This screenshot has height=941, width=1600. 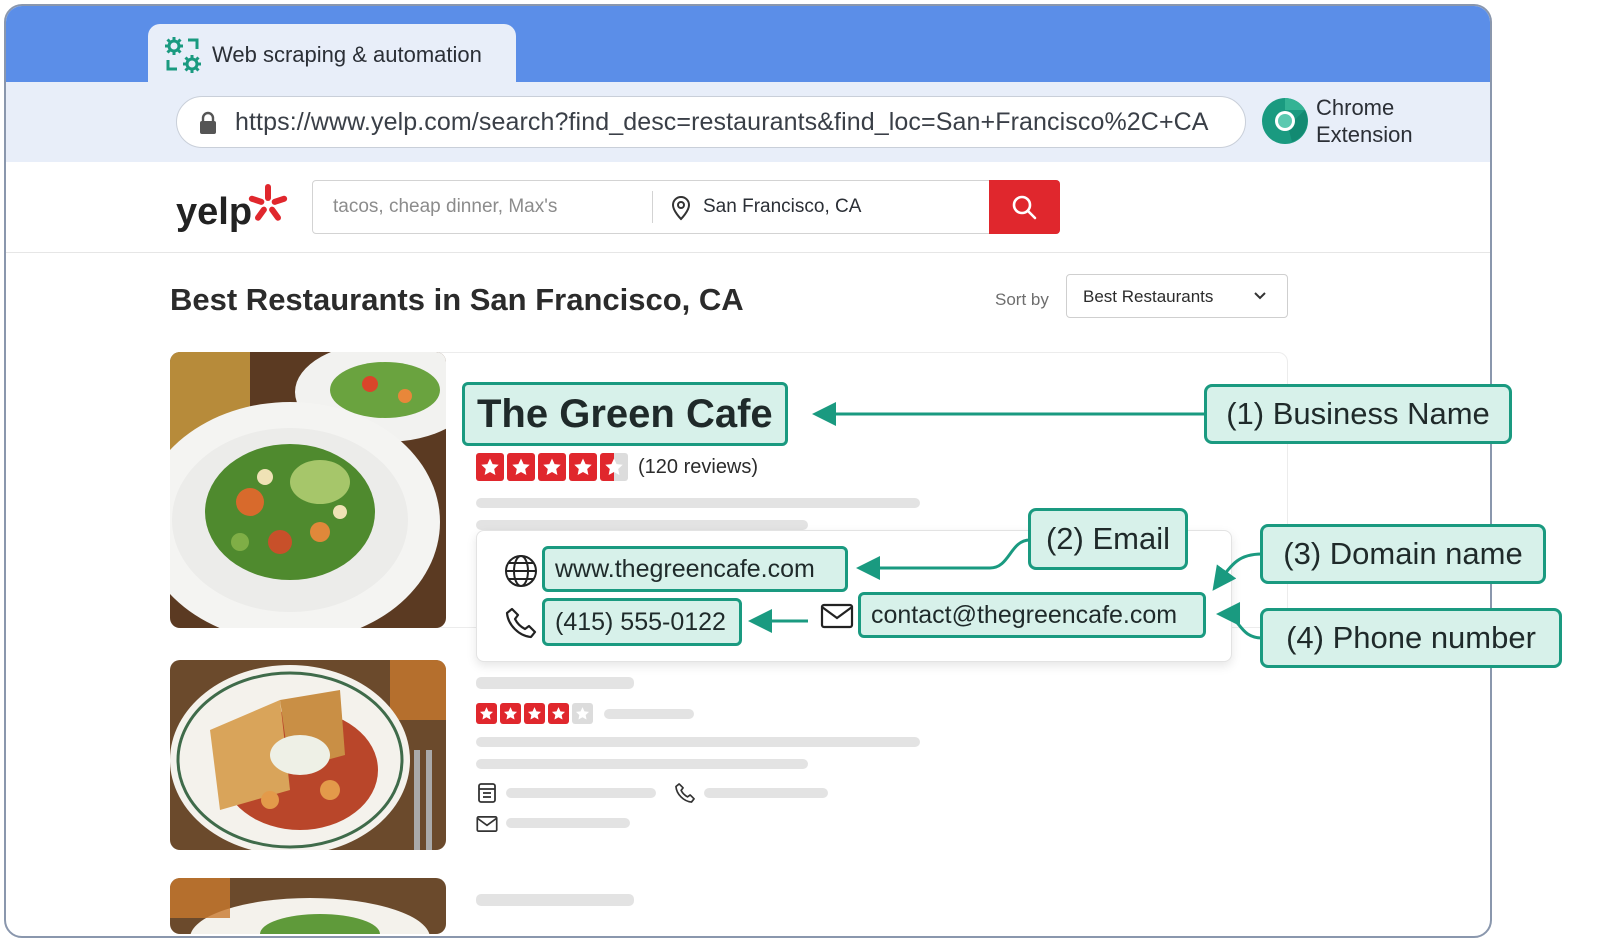 I want to click on salad-food-image, so click(x=308, y=490).